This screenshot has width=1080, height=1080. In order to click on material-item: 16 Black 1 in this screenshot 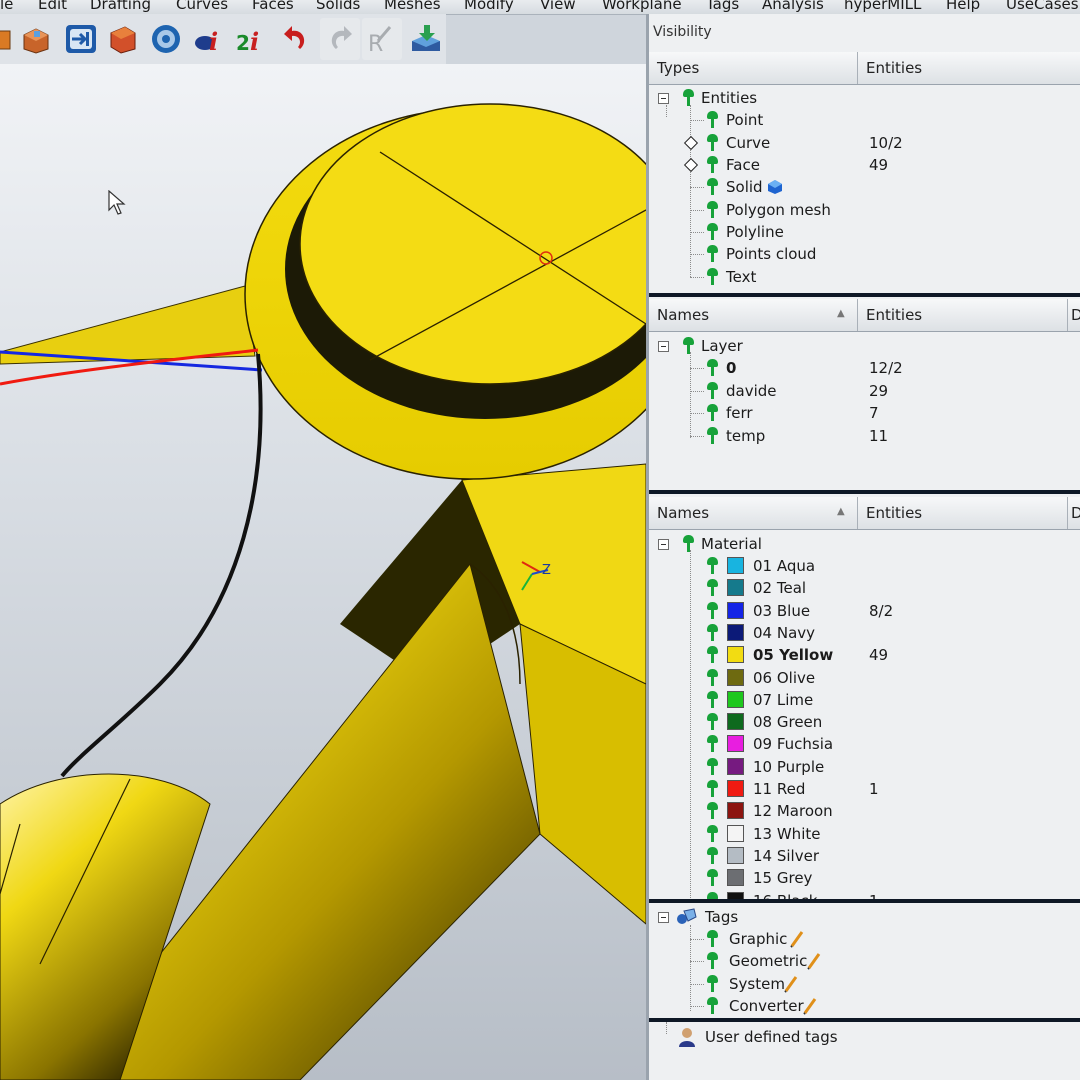, I will do `click(864, 894)`.